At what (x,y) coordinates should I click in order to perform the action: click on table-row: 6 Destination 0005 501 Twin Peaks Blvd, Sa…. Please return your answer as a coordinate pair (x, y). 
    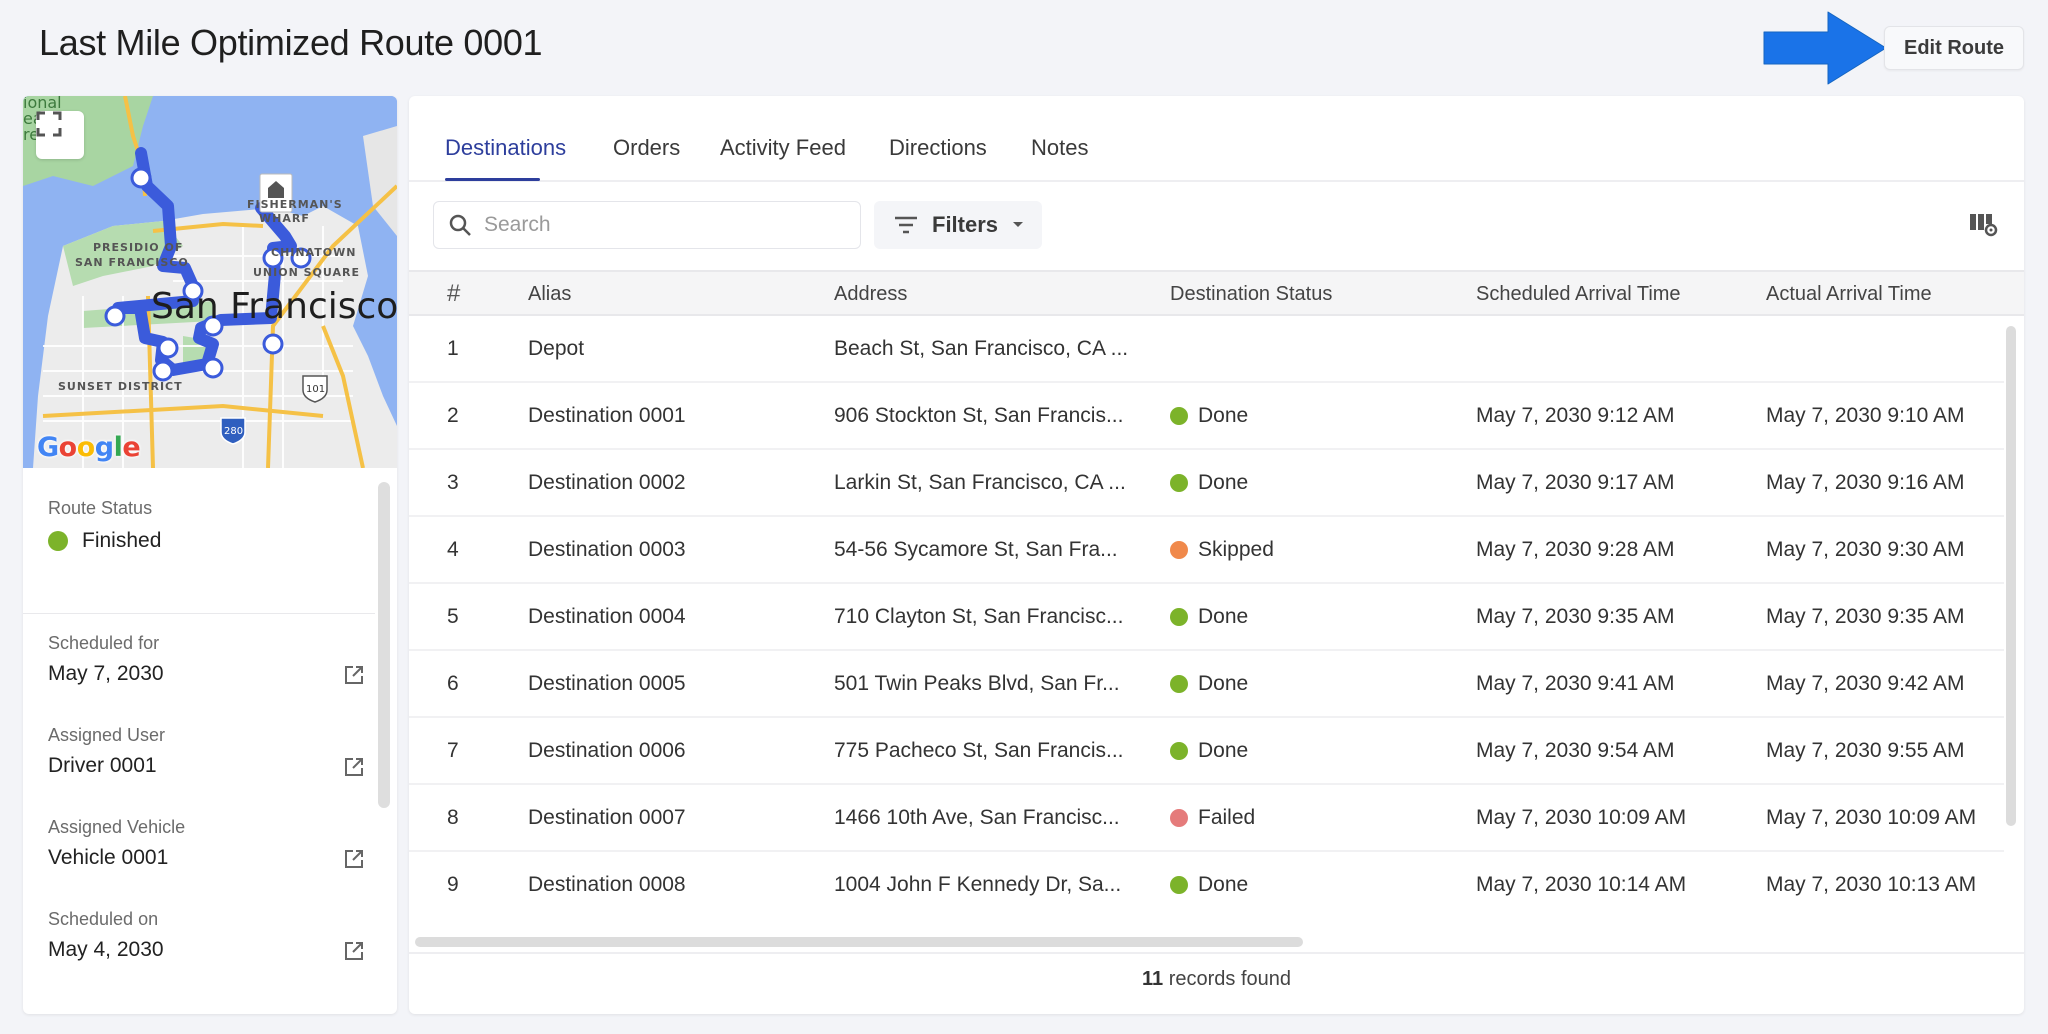
    Looking at the image, I should click on (1206, 684).